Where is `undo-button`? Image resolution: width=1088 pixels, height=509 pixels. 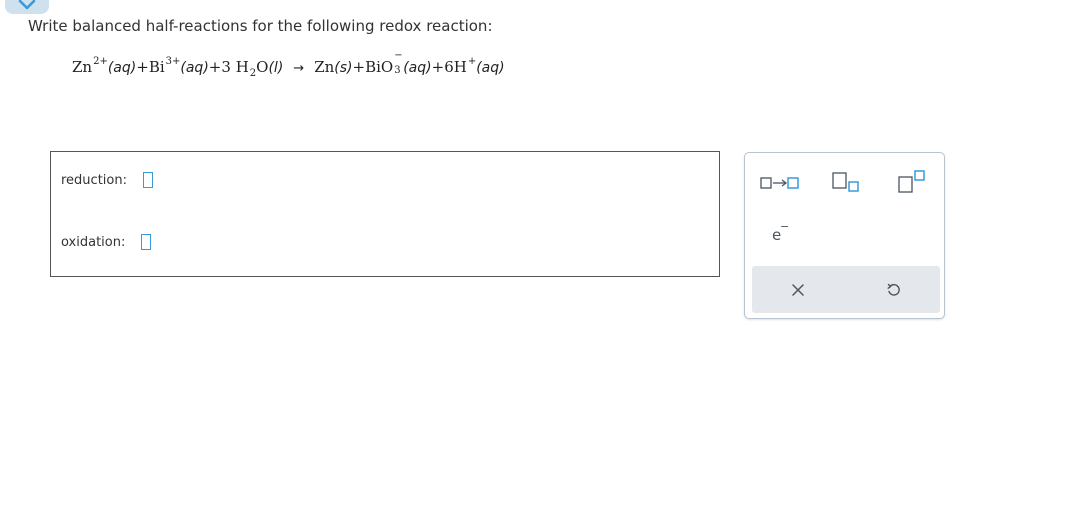
undo-button is located at coordinates (894, 290).